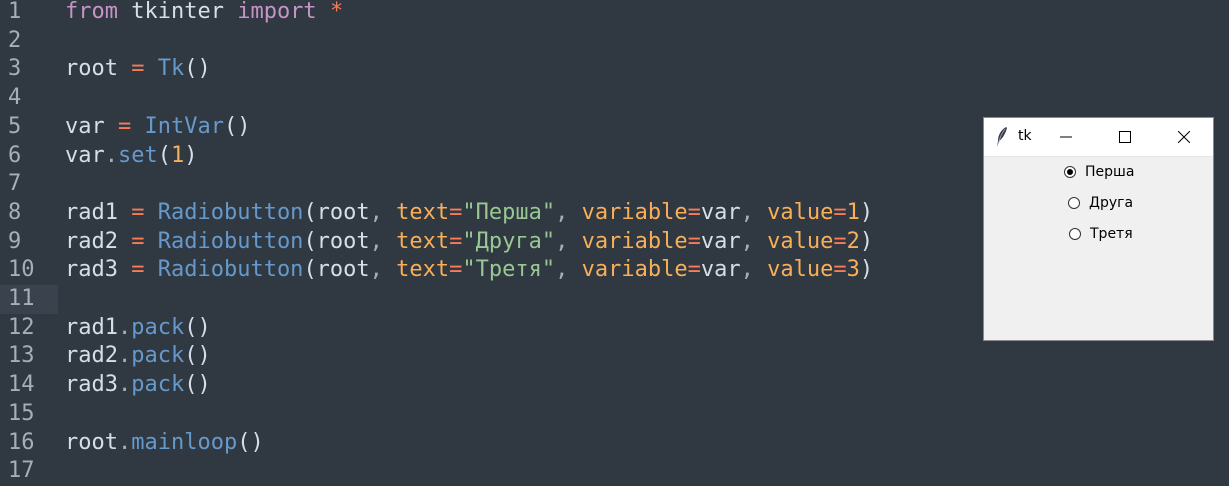  Describe the element at coordinates (21, 471) in the screenshot. I see `line-number: 17` at that location.